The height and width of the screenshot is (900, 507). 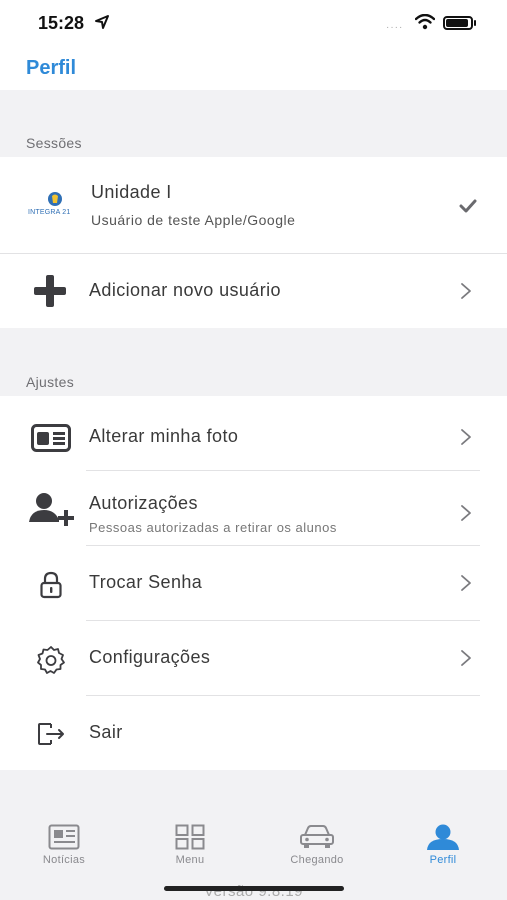 I want to click on school-logo: INTEGRA 21, so click(x=55, y=206).